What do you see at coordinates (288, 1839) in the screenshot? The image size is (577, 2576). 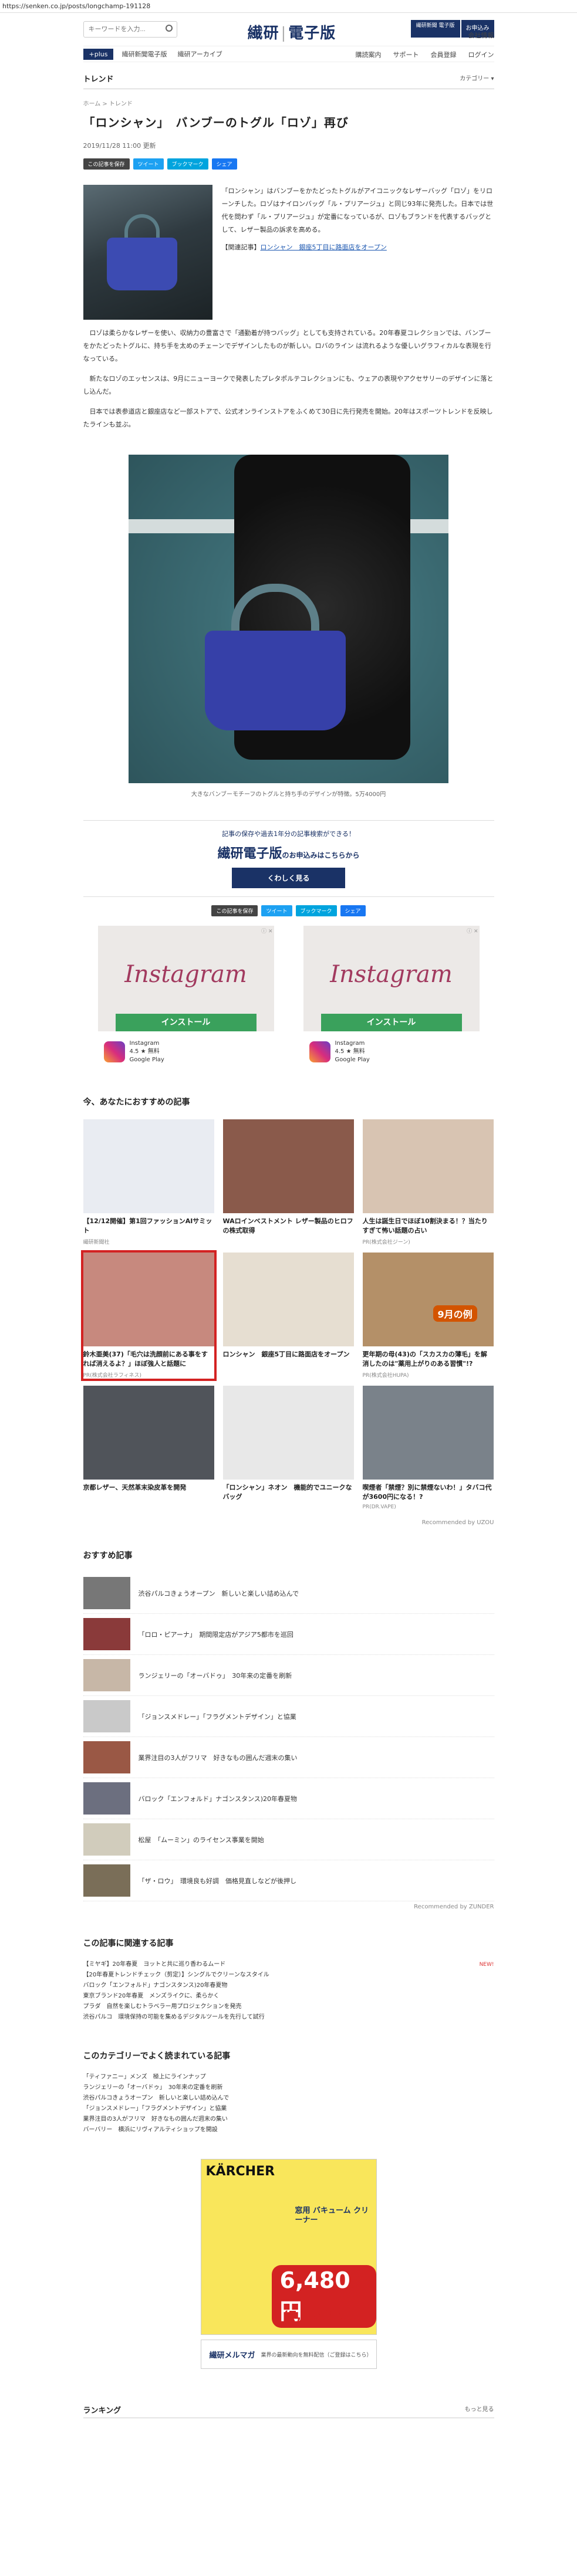 I see `osusume-item: 松屋 「ムーミン」のライセンス事業を開始` at bounding box center [288, 1839].